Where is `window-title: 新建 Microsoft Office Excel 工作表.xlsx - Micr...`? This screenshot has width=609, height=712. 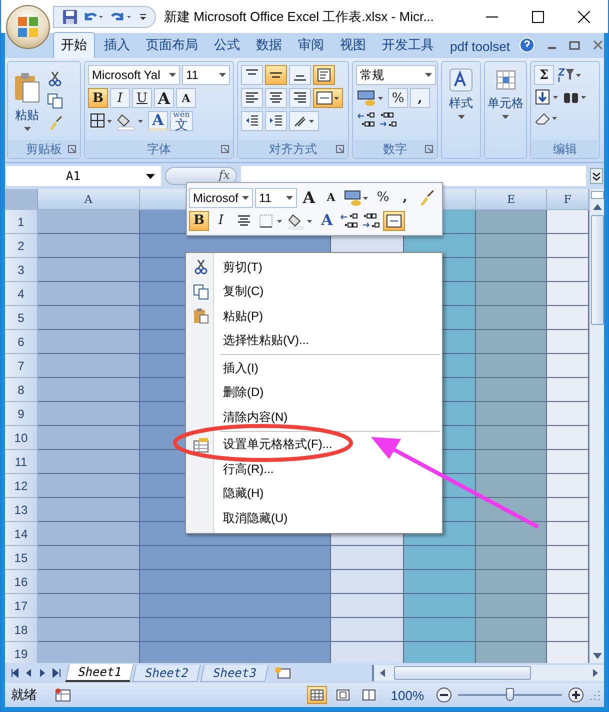 window-title: 新建 Microsoft Office Excel 工作表.xlsx - Micr... is located at coordinates (299, 17).